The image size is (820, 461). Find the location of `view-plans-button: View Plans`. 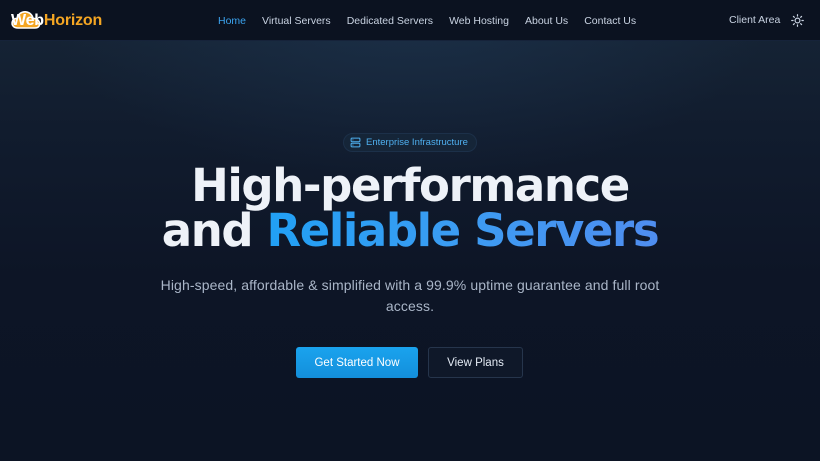

view-plans-button: View Plans is located at coordinates (475, 362).